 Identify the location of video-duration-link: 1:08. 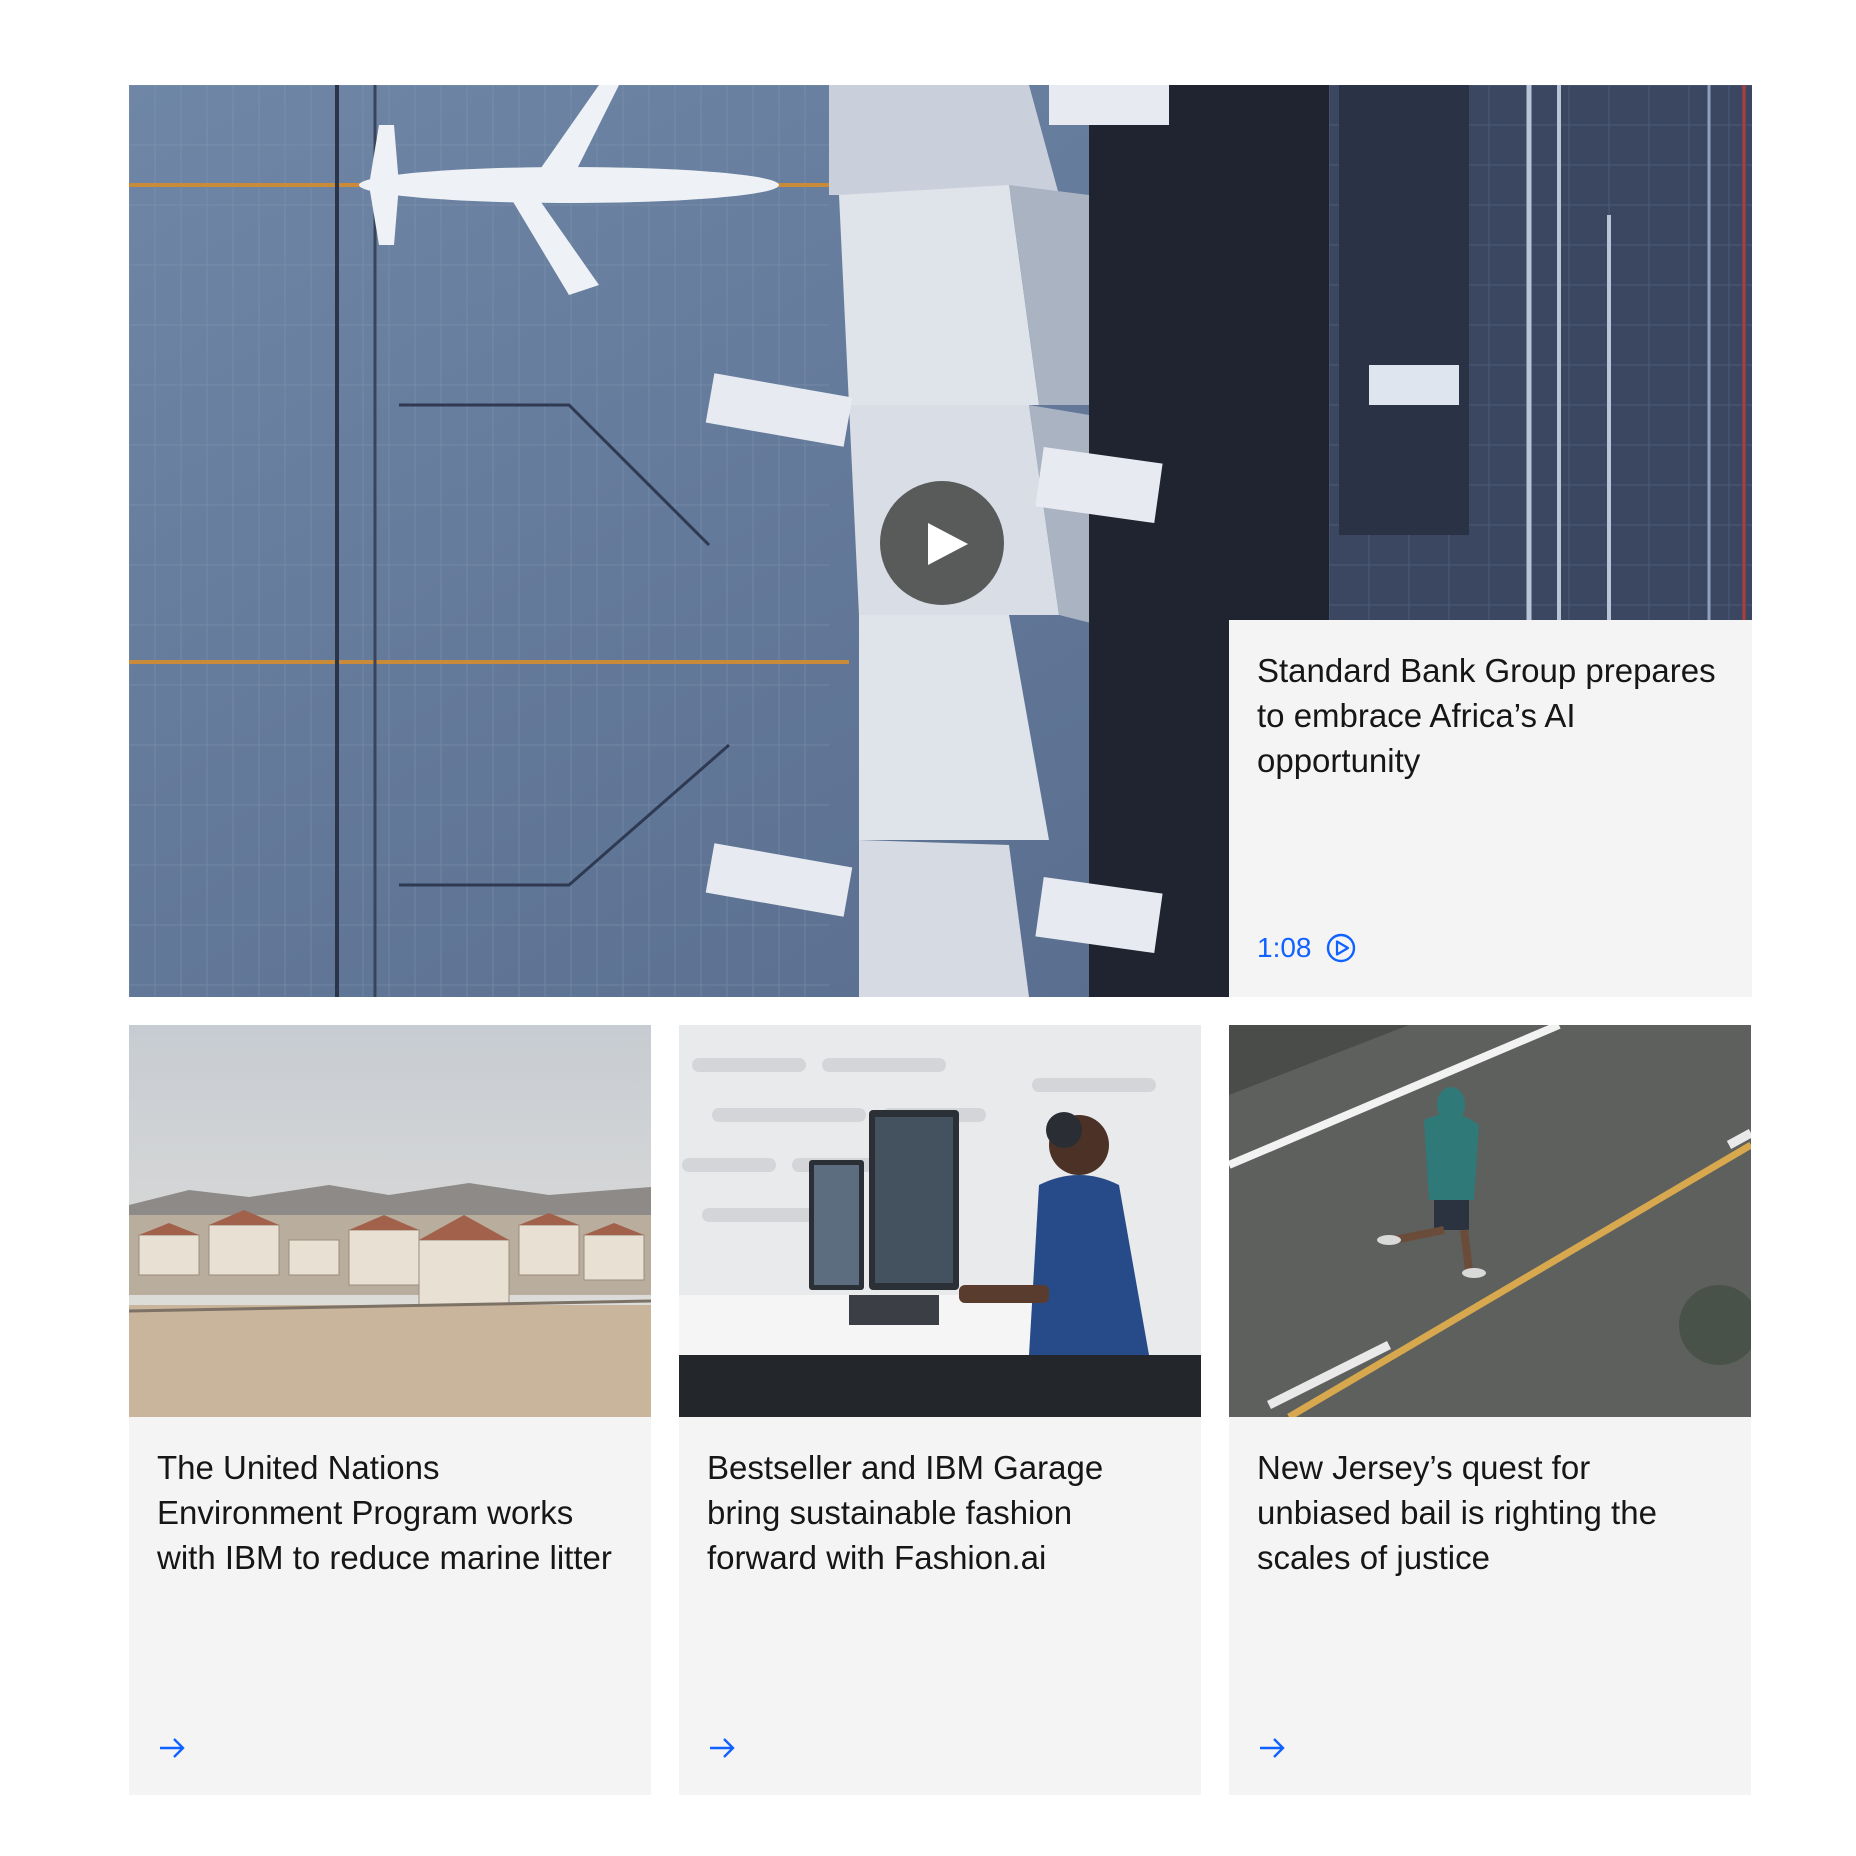
(1306, 948).